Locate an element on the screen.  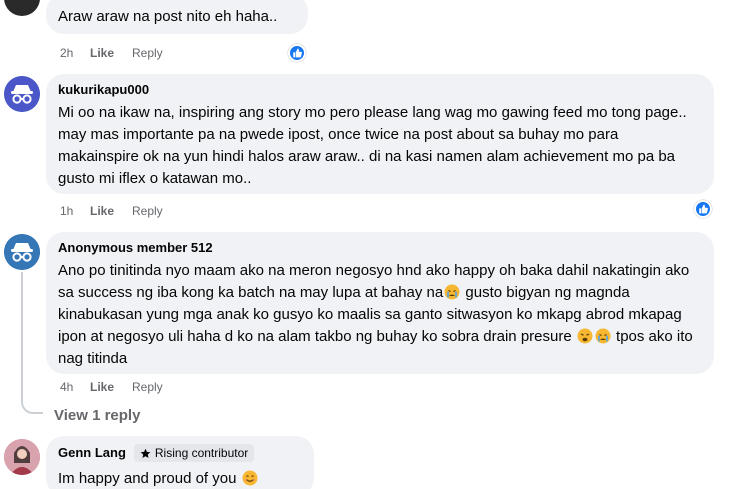
weary-face-emoji is located at coordinates (585, 336).